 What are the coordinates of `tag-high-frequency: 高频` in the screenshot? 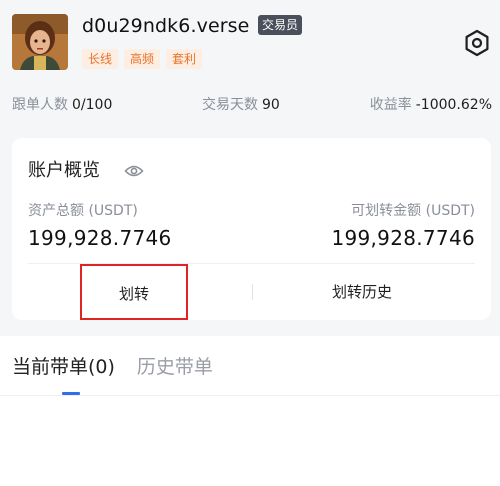 It's located at (142, 59).